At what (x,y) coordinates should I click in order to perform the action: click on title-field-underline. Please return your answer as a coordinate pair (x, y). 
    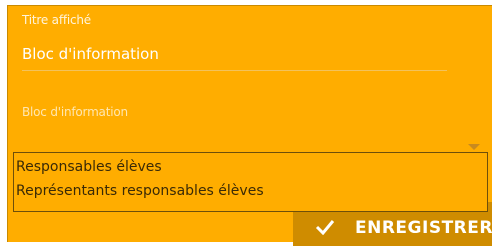
    Looking at the image, I should click on (234, 70).